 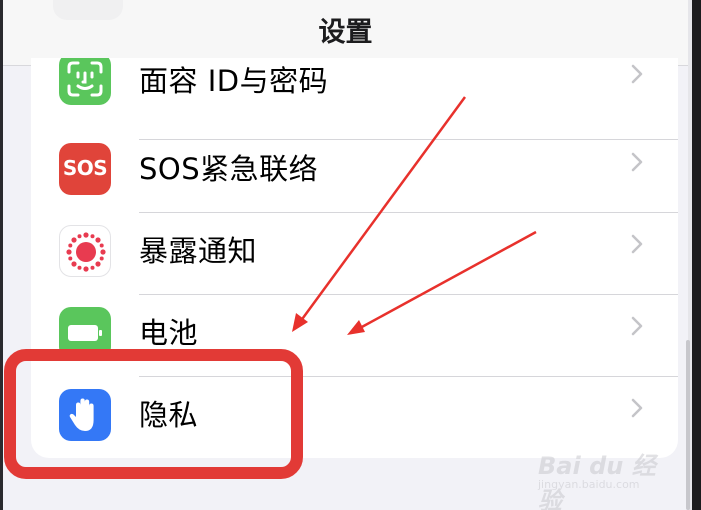 I want to click on settings-row-label: SOS紧急联络, so click(x=229, y=169).